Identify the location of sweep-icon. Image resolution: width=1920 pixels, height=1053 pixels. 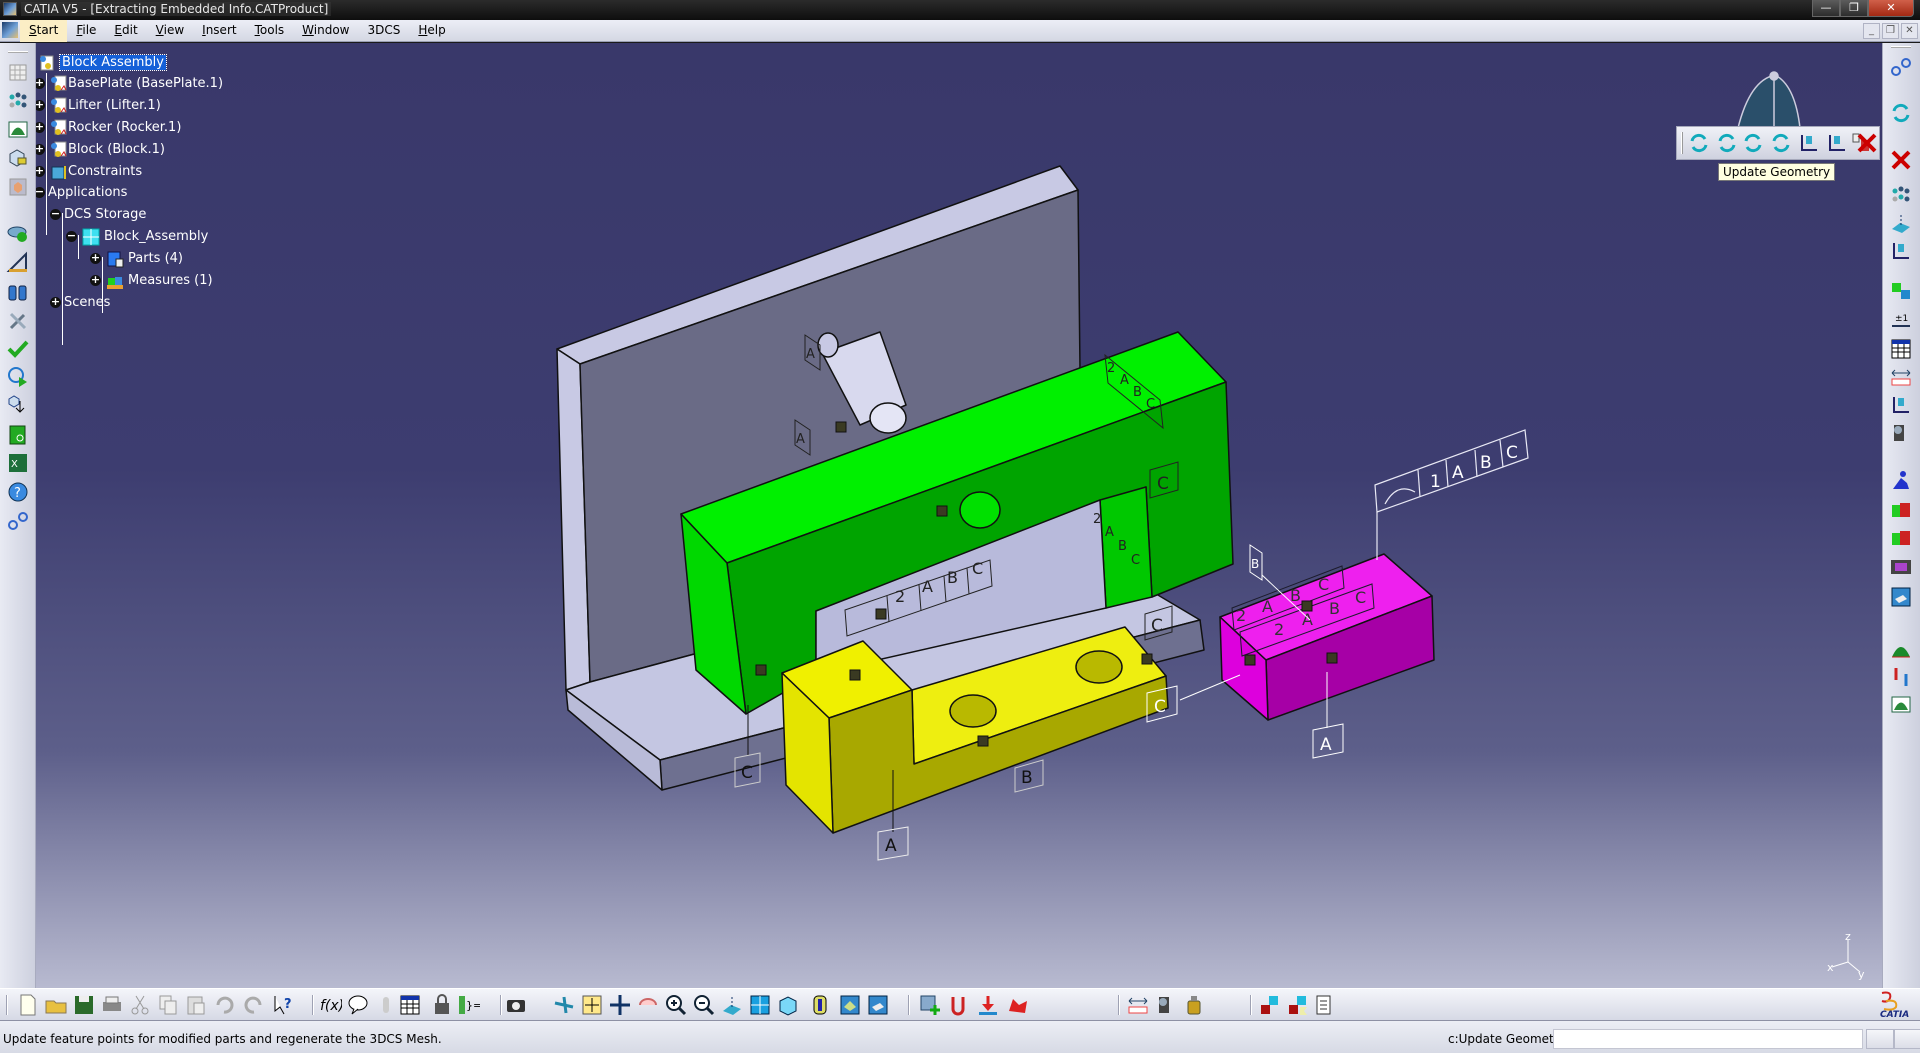
(1901, 597).